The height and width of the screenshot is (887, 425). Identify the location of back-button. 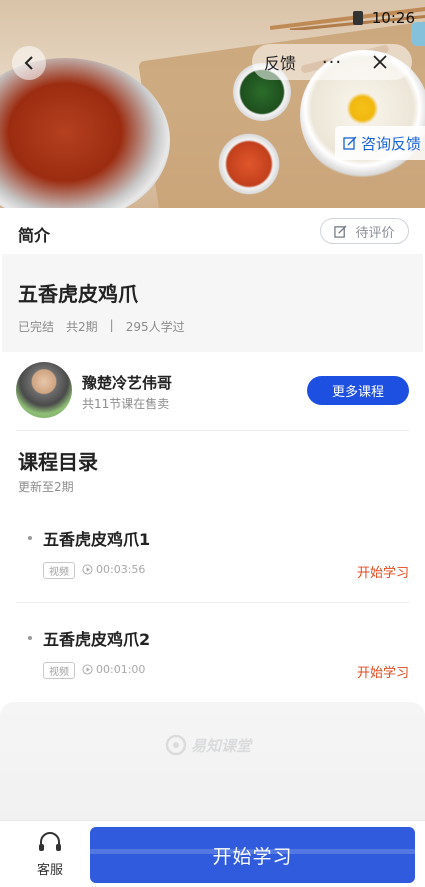
(29, 63).